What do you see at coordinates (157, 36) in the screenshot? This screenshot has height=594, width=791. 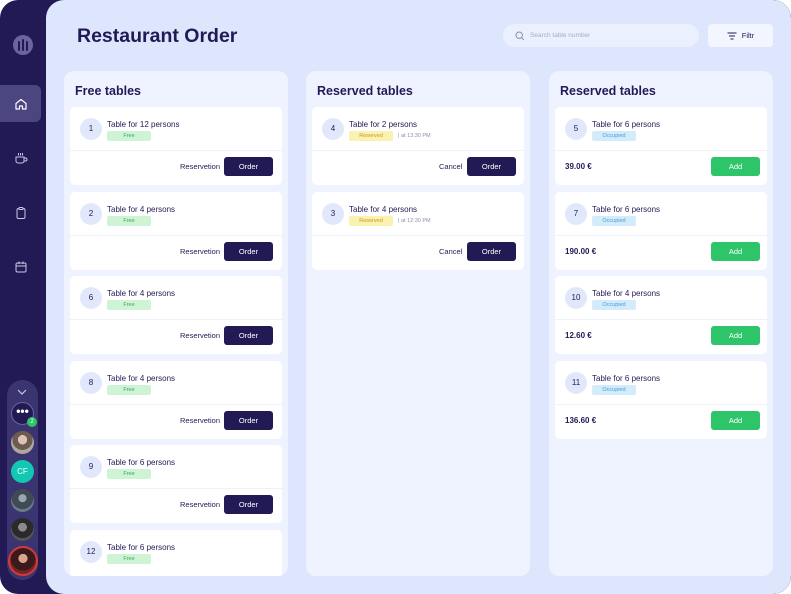 I see `page-title: Restaurant Order` at bounding box center [157, 36].